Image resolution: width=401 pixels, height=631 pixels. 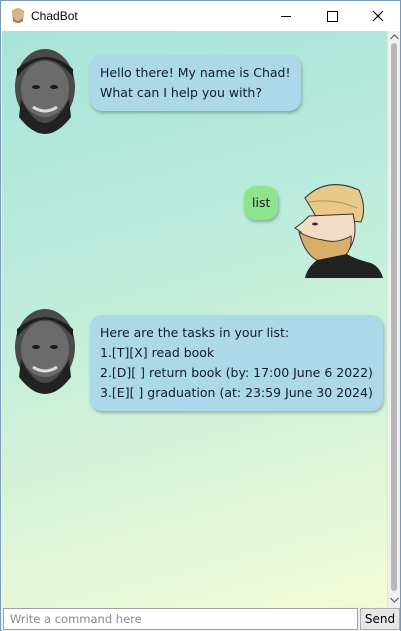 I want to click on scroll-down-arrow-icon, so click(x=394, y=600).